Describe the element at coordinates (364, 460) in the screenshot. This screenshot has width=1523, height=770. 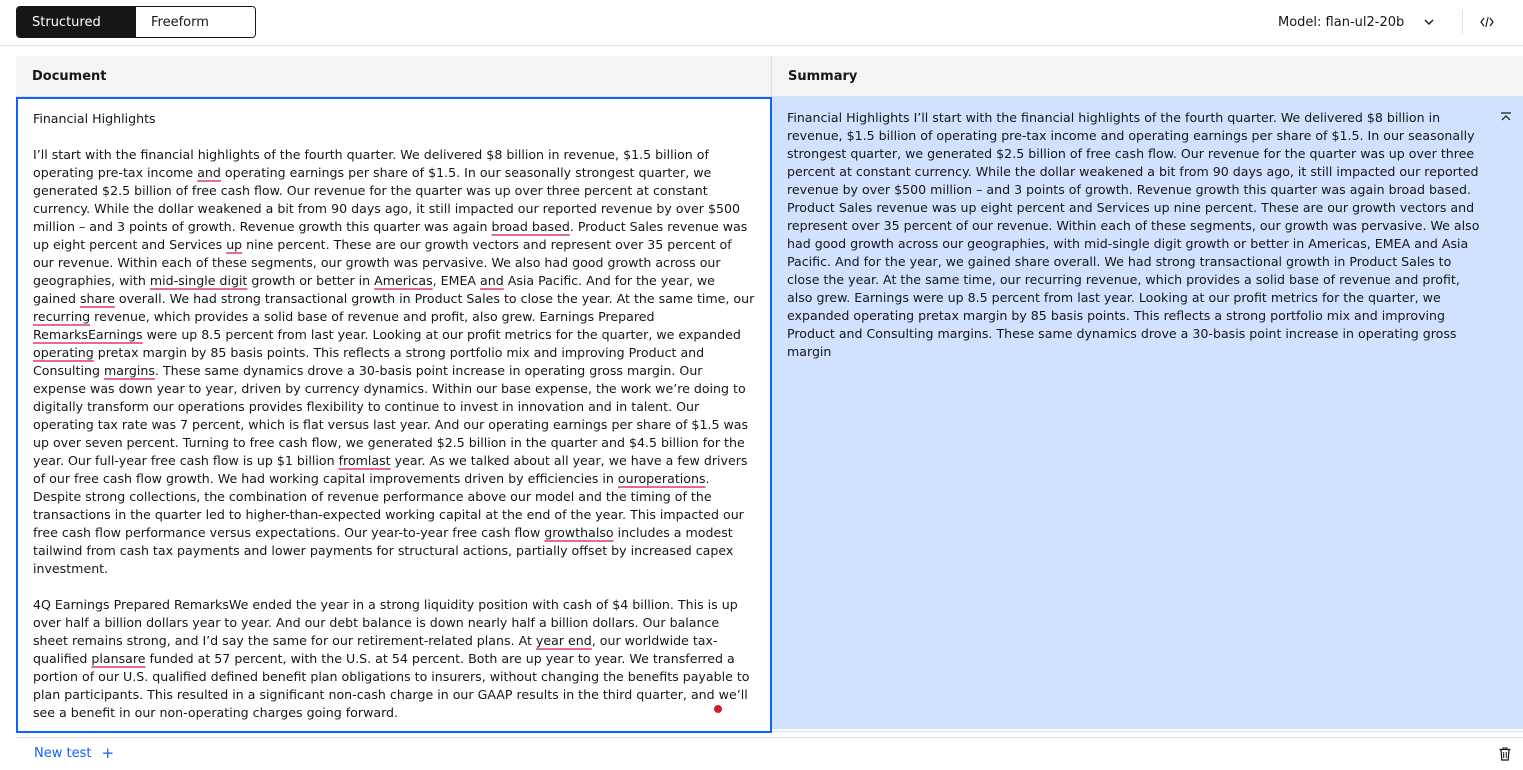
I see `spell-error: fromlast` at that location.